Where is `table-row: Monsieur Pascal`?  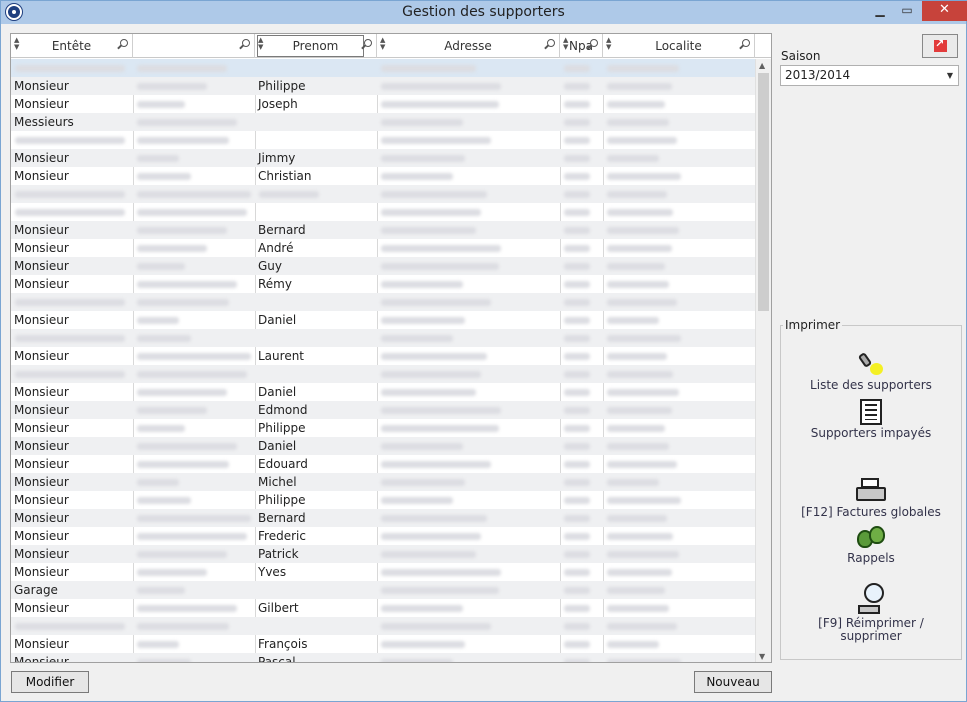
table-row: Monsieur Pascal is located at coordinates (383, 658).